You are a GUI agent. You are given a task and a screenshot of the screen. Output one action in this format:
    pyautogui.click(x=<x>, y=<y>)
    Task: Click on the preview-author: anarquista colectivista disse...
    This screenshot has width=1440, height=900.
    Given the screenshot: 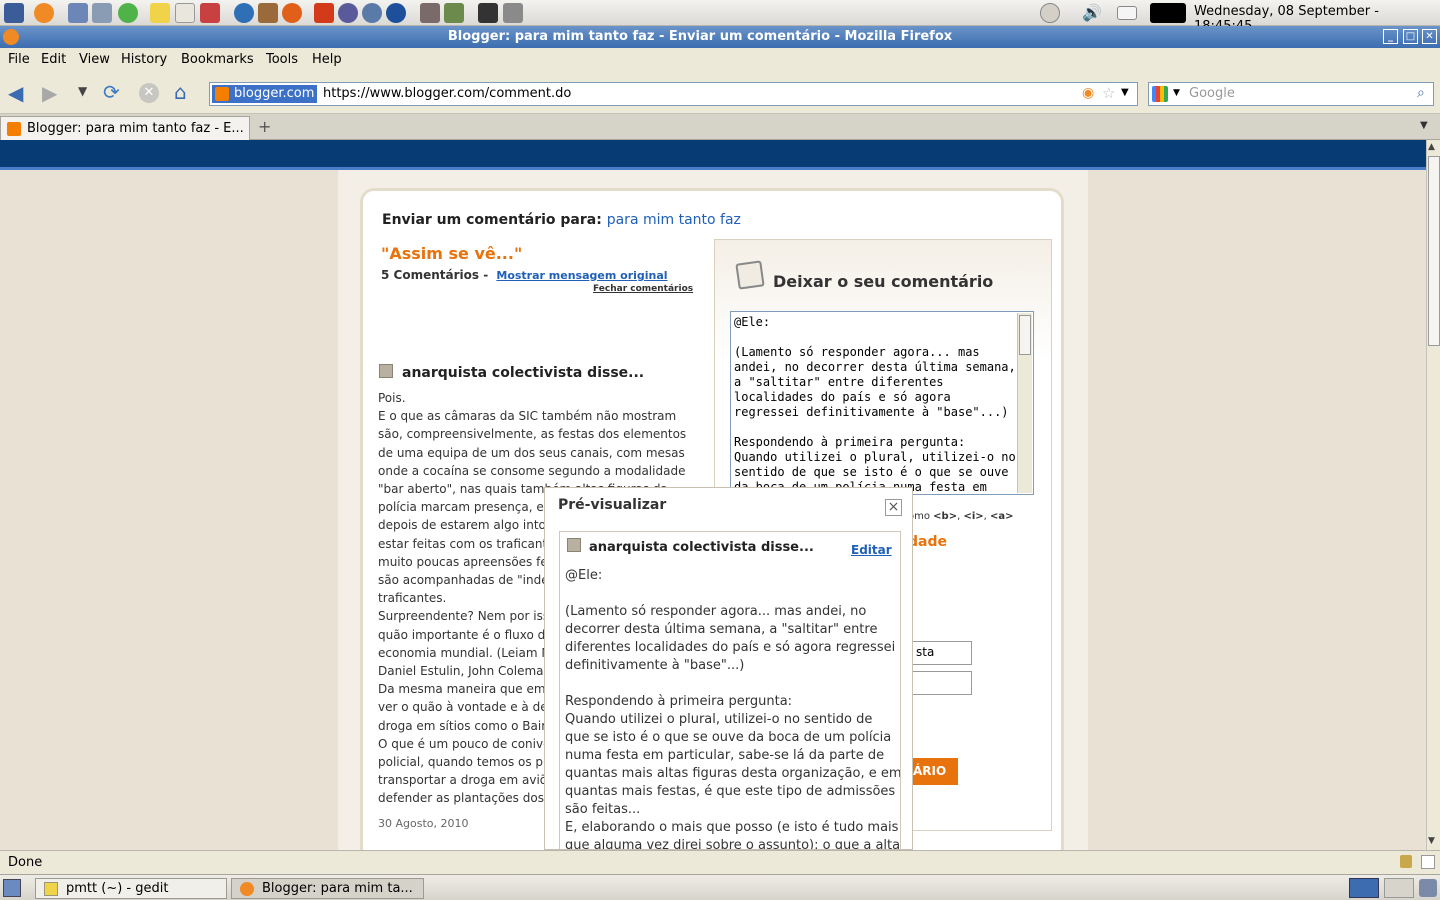 What is the action you would take?
    pyautogui.click(x=701, y=547)
    